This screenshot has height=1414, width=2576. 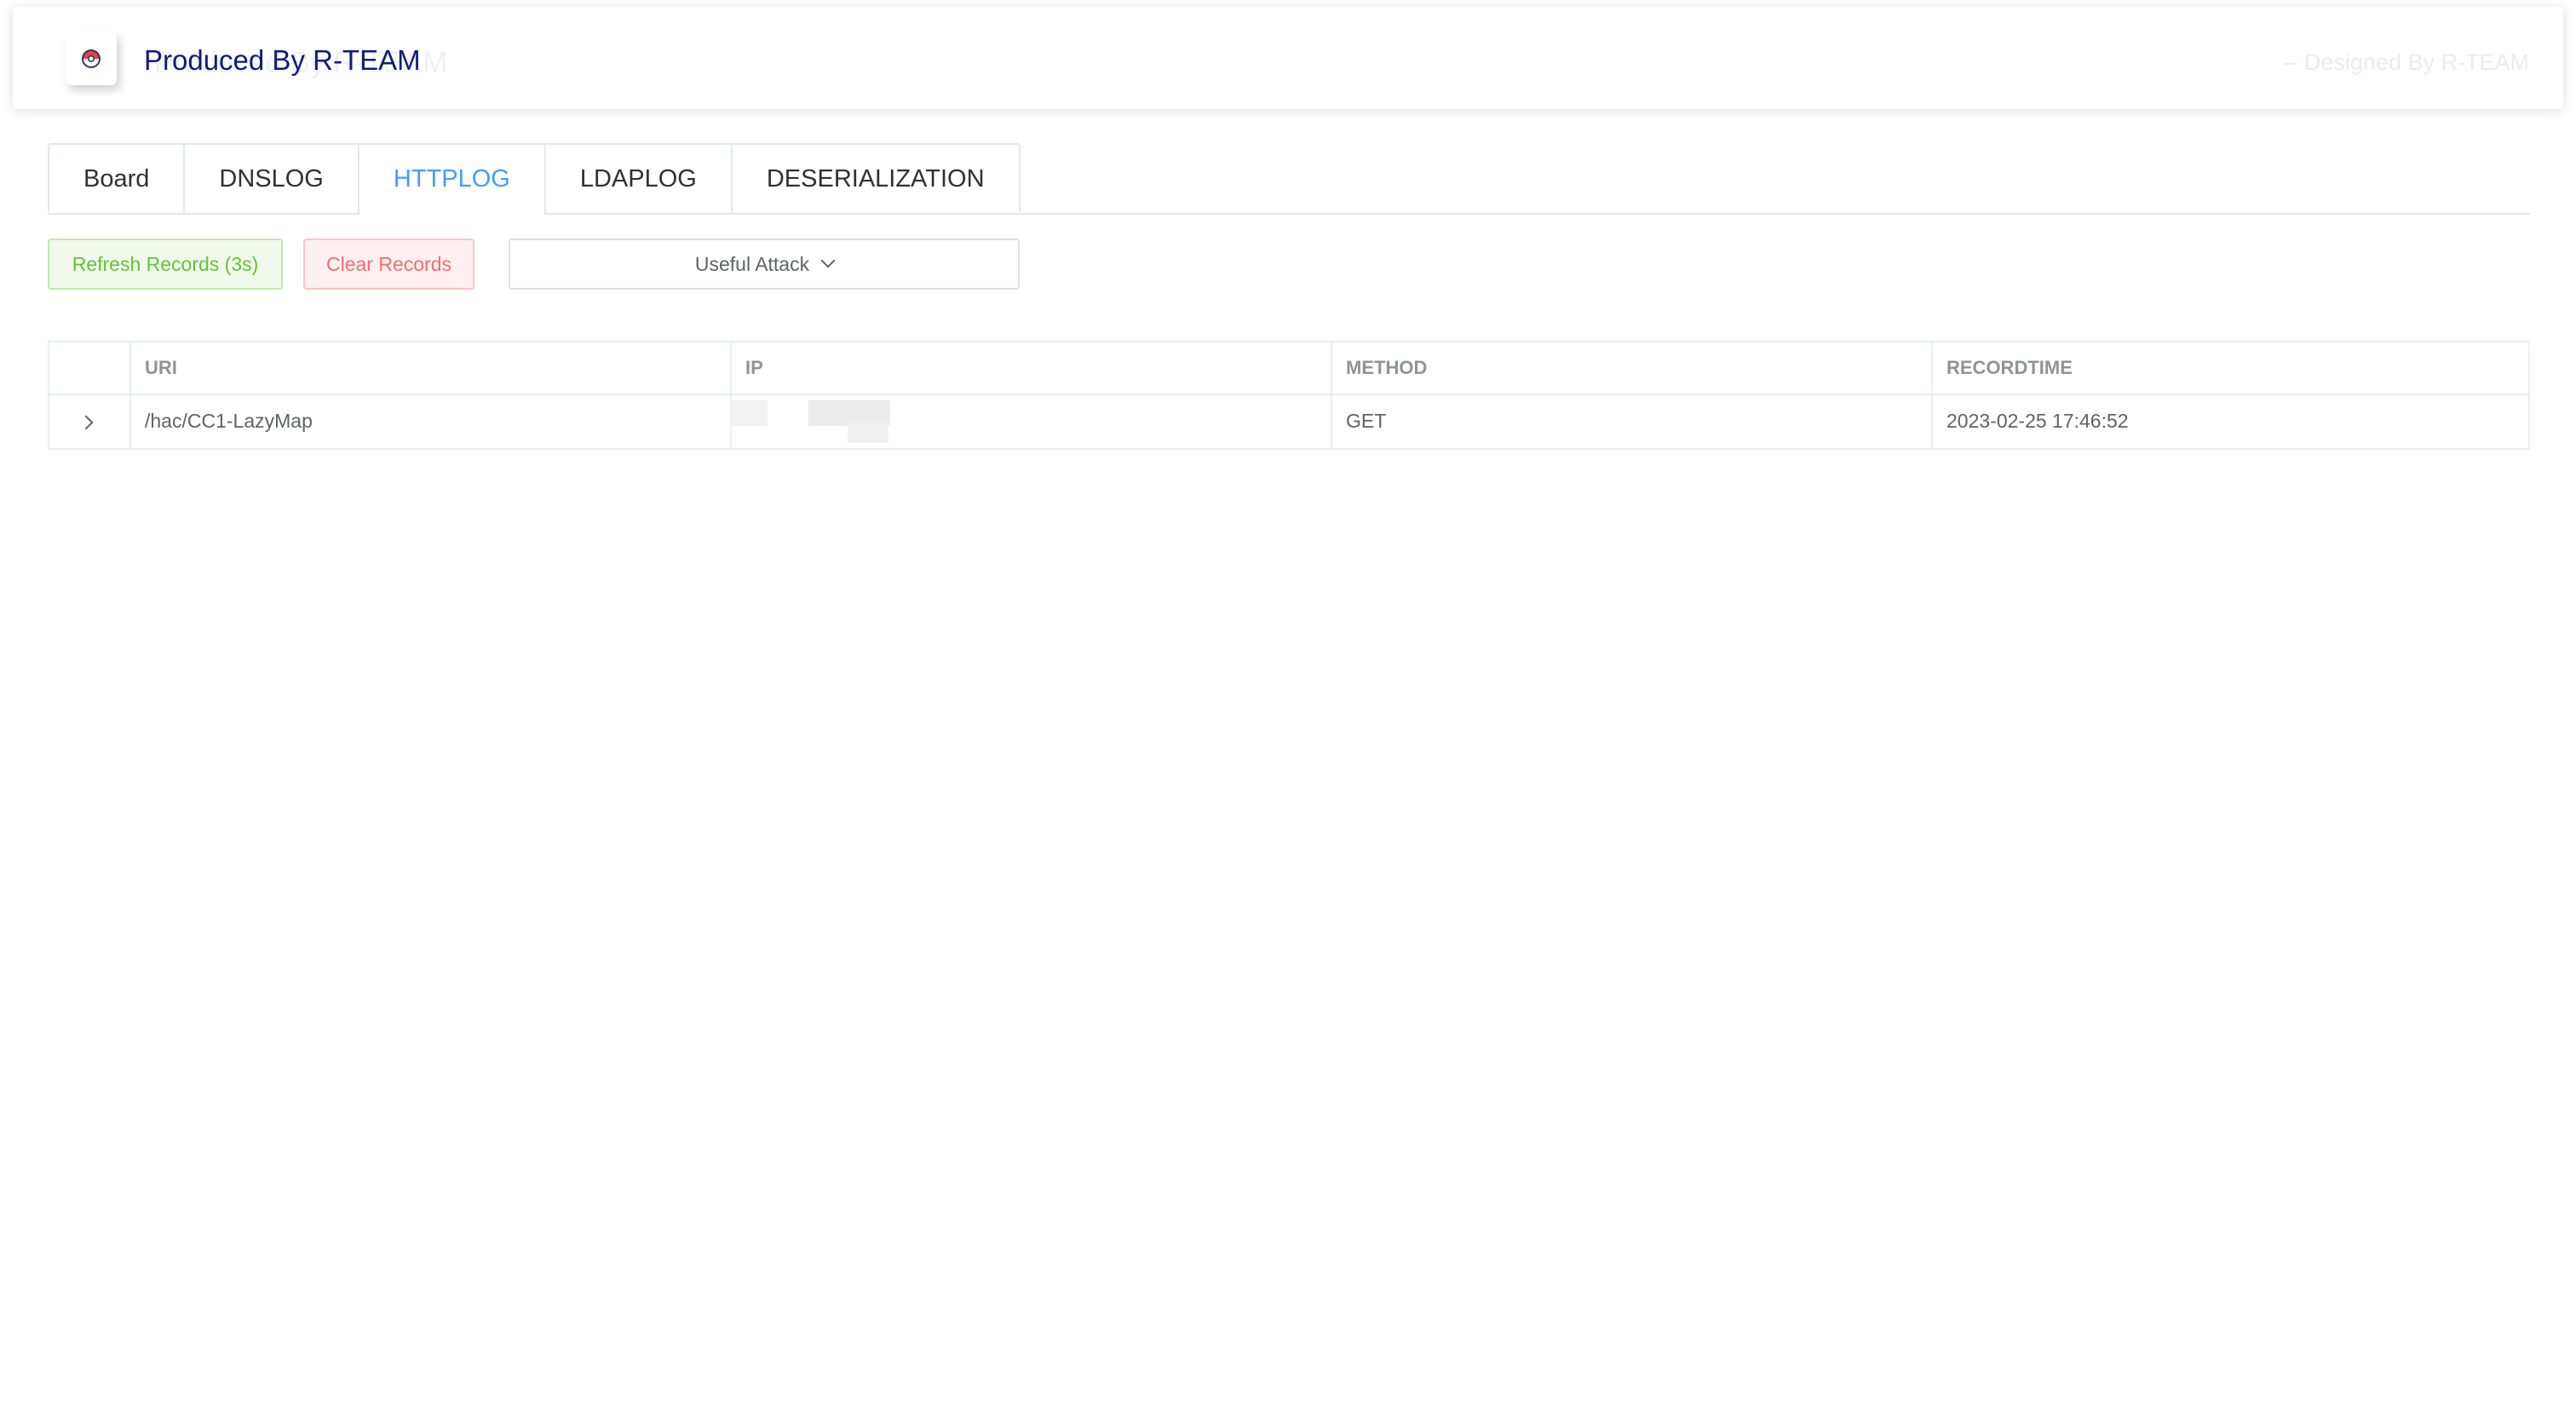 What do you see at coordinates (86, 422) in the screenshot?
I see `chevron-right-icon` at bounding box center [86, 422].